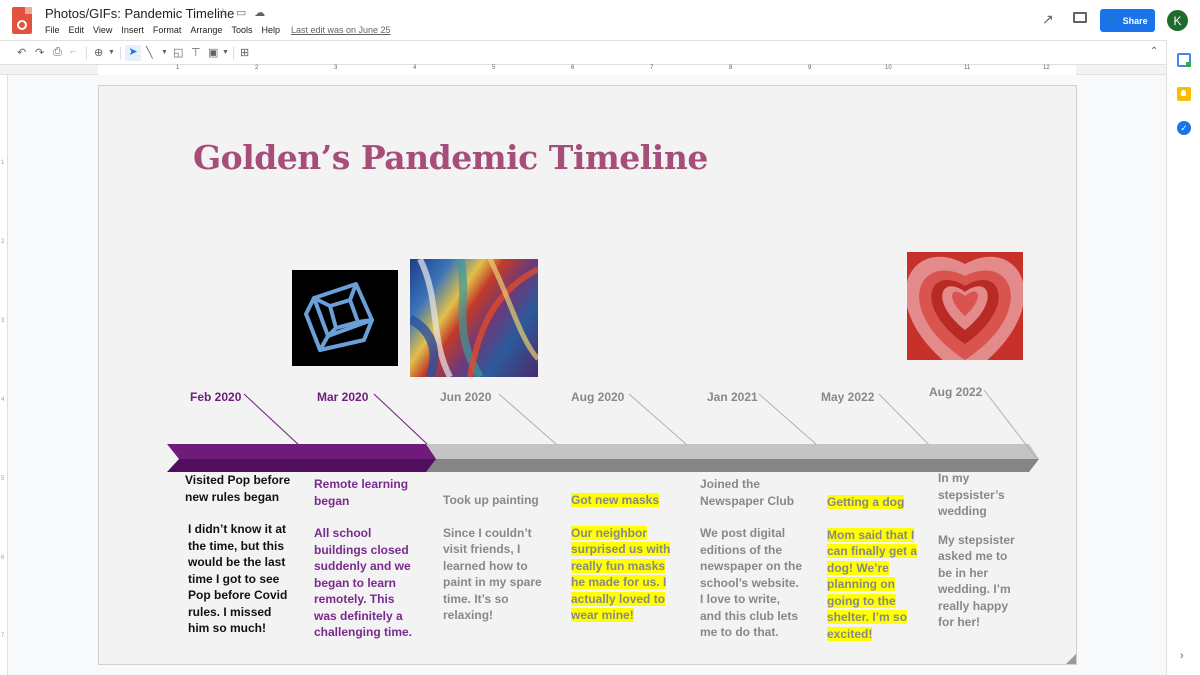 This screenshot has width=1200, height=675. Describe the element at coordinates (196, 52) in the screenshot. I see `textbox-icon: ⊤` at that location.